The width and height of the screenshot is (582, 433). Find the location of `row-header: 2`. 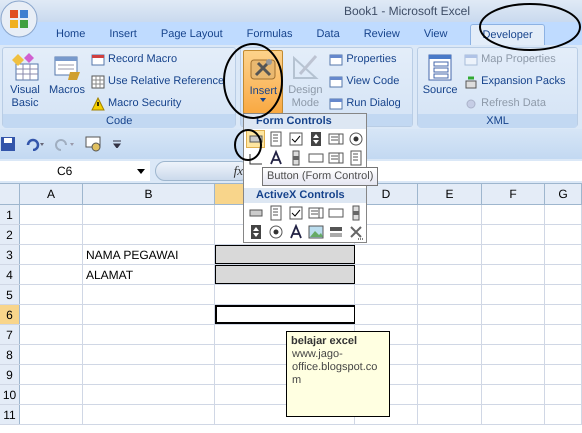

row-header: 2 is located at coordinates (10, 234).